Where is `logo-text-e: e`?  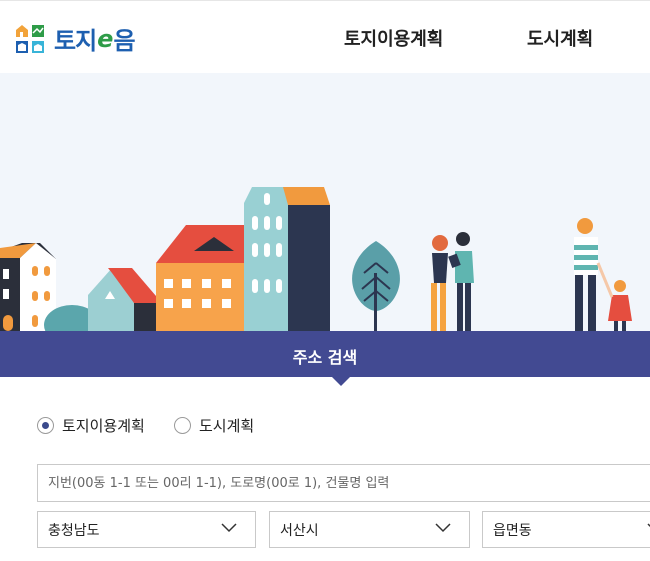
logo-text-e: e is located at coordinates (105, 38).